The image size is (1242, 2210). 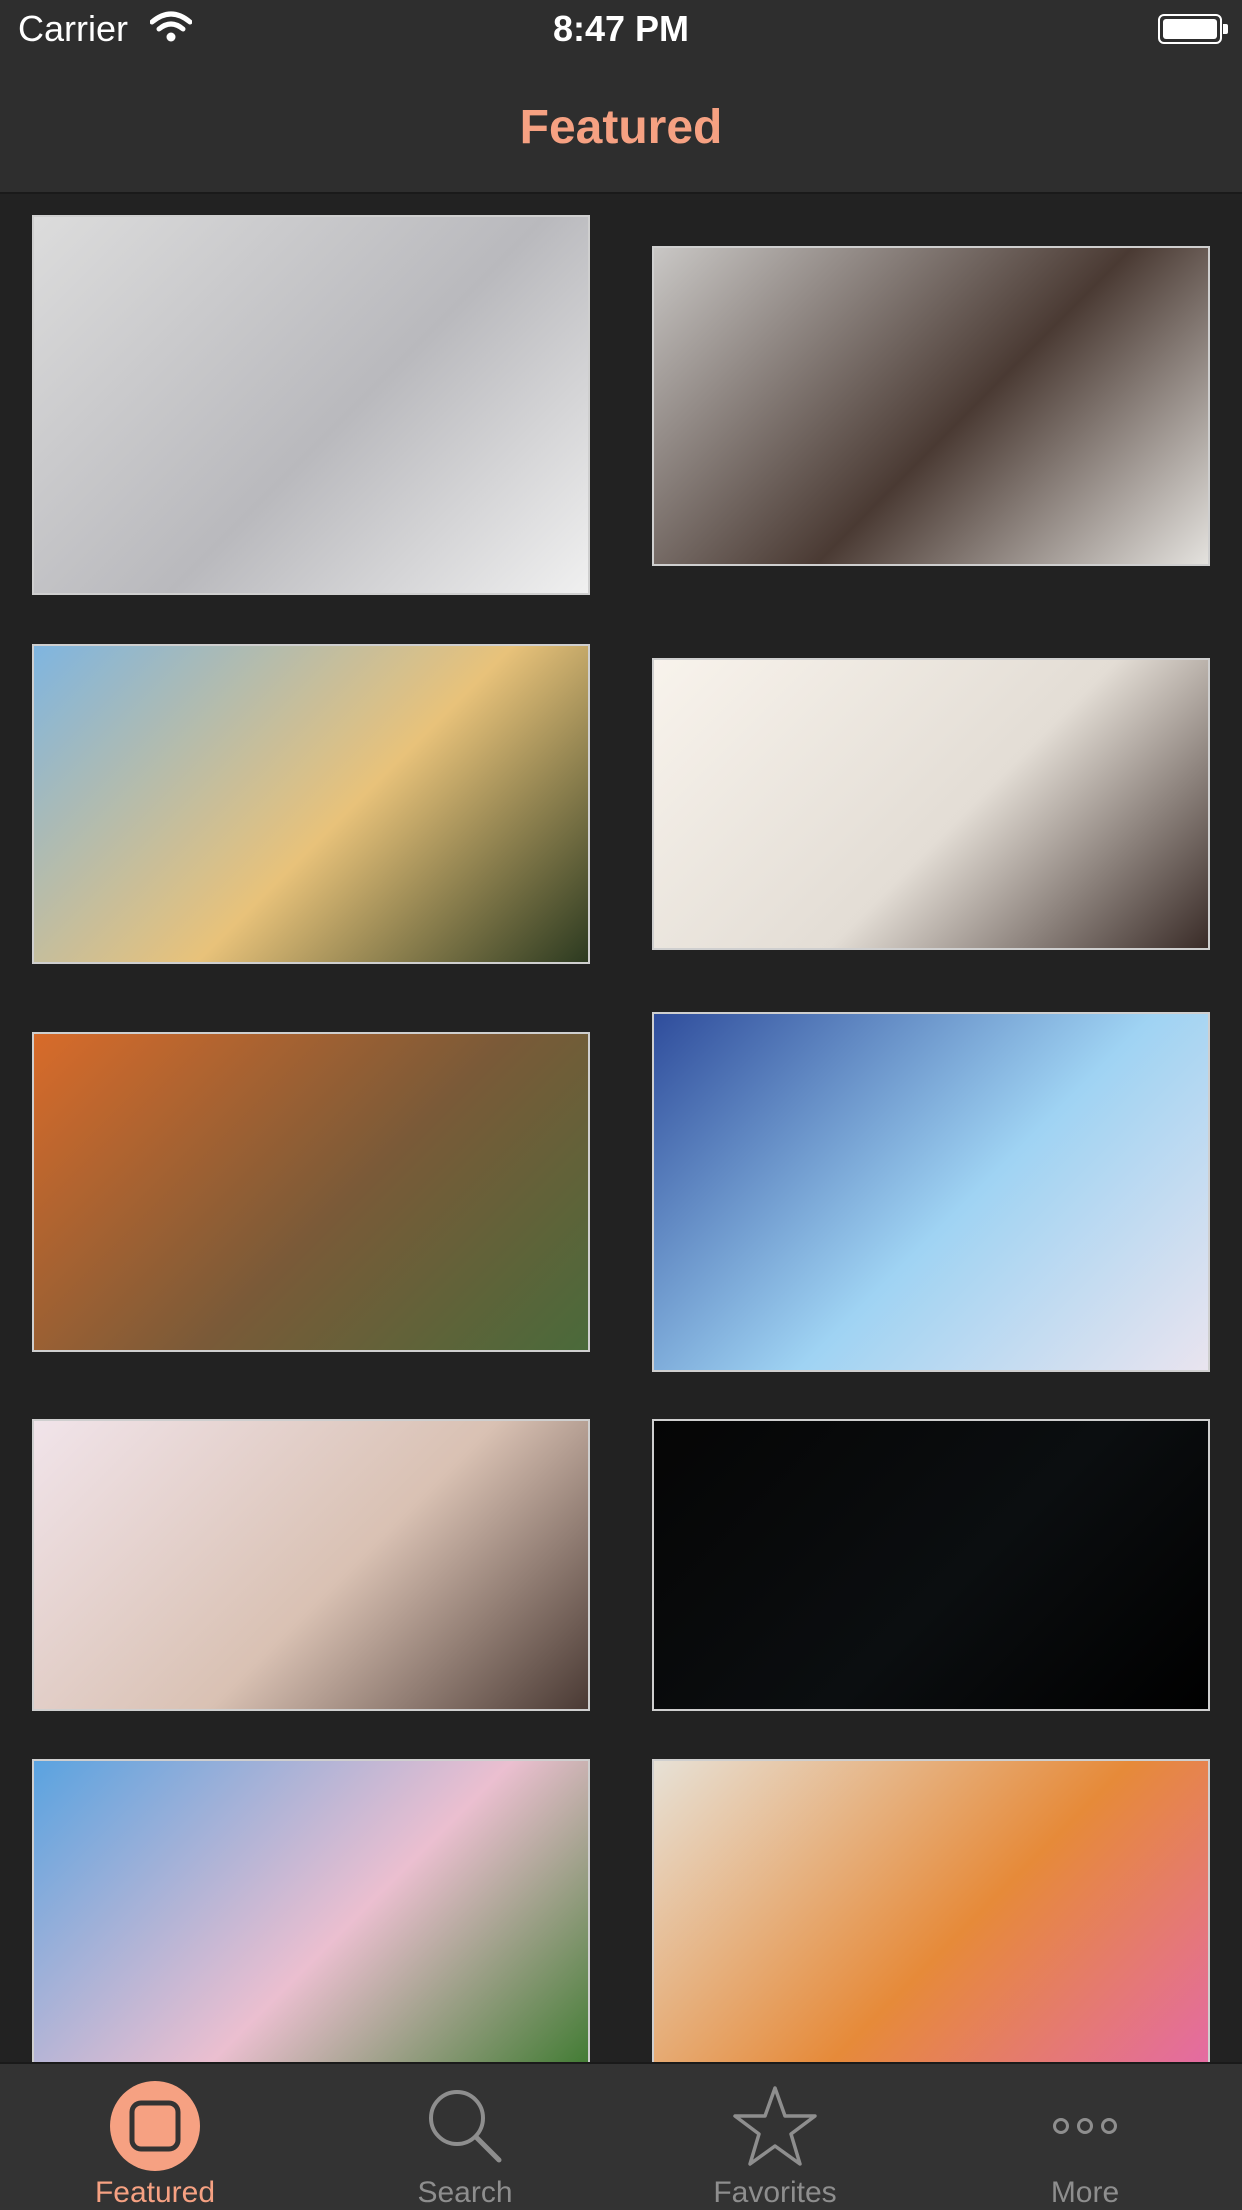 What do you see at coordinates (465, 2126) in the screenshot?
I see `search-icon` at bounding box center [465, 2126].